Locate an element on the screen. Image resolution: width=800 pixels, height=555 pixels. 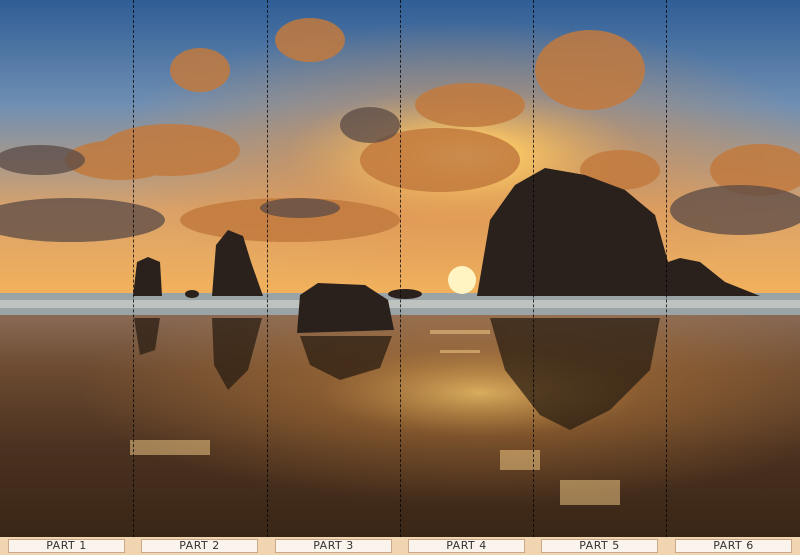
panel-label-5: PART 5 is located at coordinates (599, 546).